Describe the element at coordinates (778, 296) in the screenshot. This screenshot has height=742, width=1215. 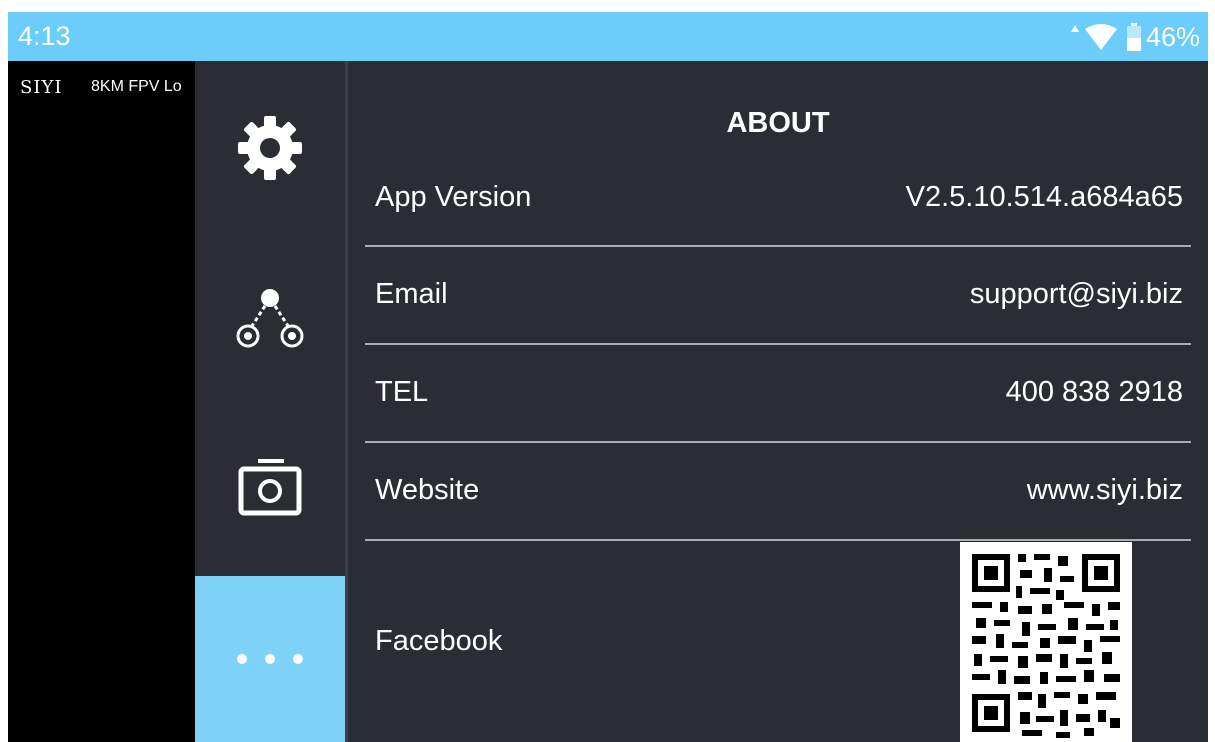
I see `about-row-email: Email support@siyi.biz` at that location.